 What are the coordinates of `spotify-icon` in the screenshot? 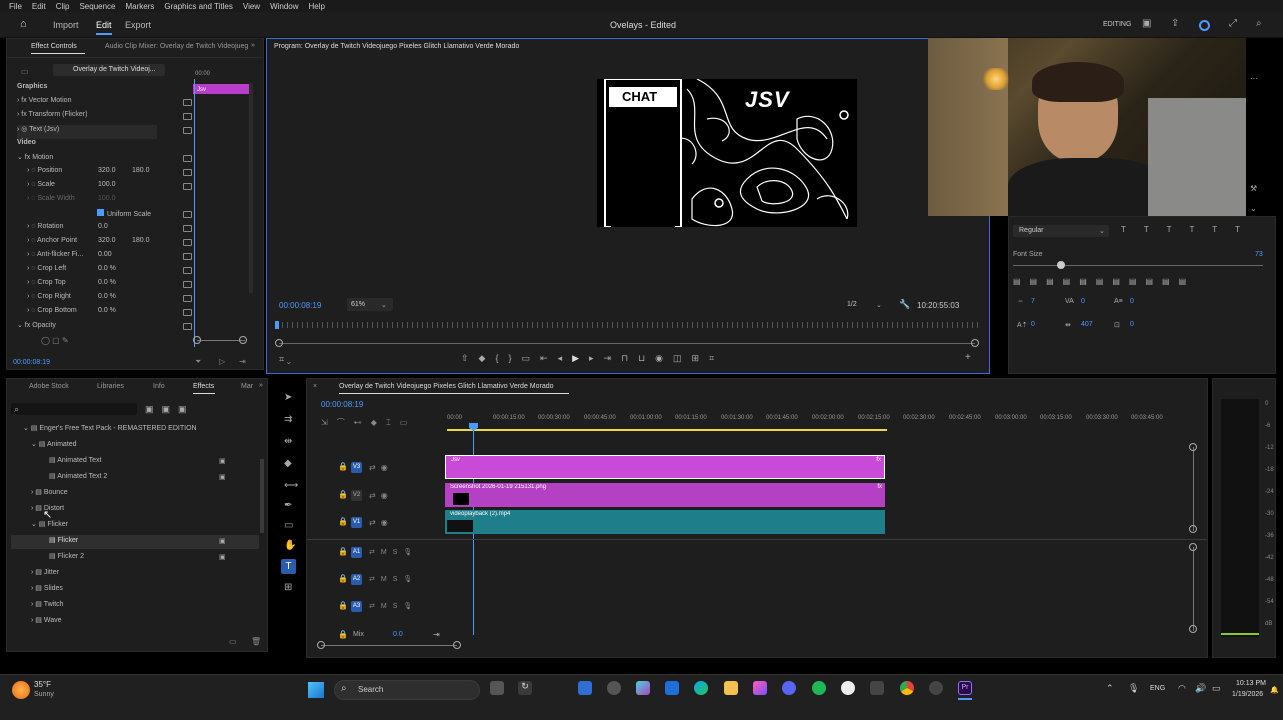 It's located at (819, 688).